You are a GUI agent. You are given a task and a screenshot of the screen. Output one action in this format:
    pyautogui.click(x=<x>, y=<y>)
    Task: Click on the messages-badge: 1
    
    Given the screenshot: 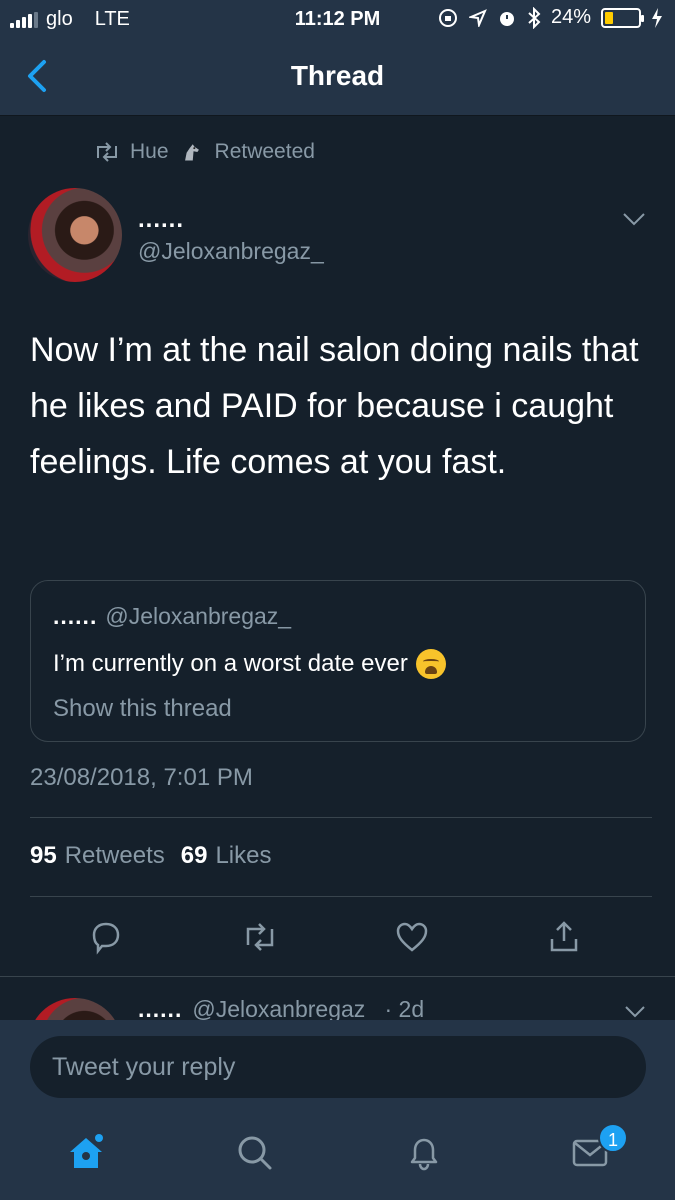 What is the action you would take?
    pyautogui.click(x=613, y=1138)
    